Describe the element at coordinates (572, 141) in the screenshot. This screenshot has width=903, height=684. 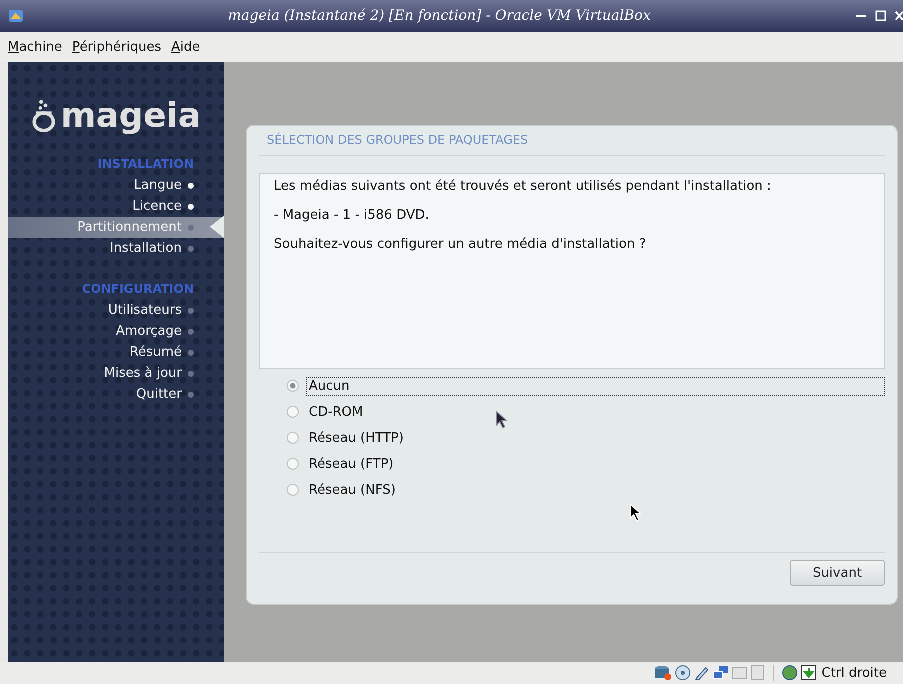
I see `panel-title: SÉLECTION DES GROUPES DE PAQUETAGES` at that location.